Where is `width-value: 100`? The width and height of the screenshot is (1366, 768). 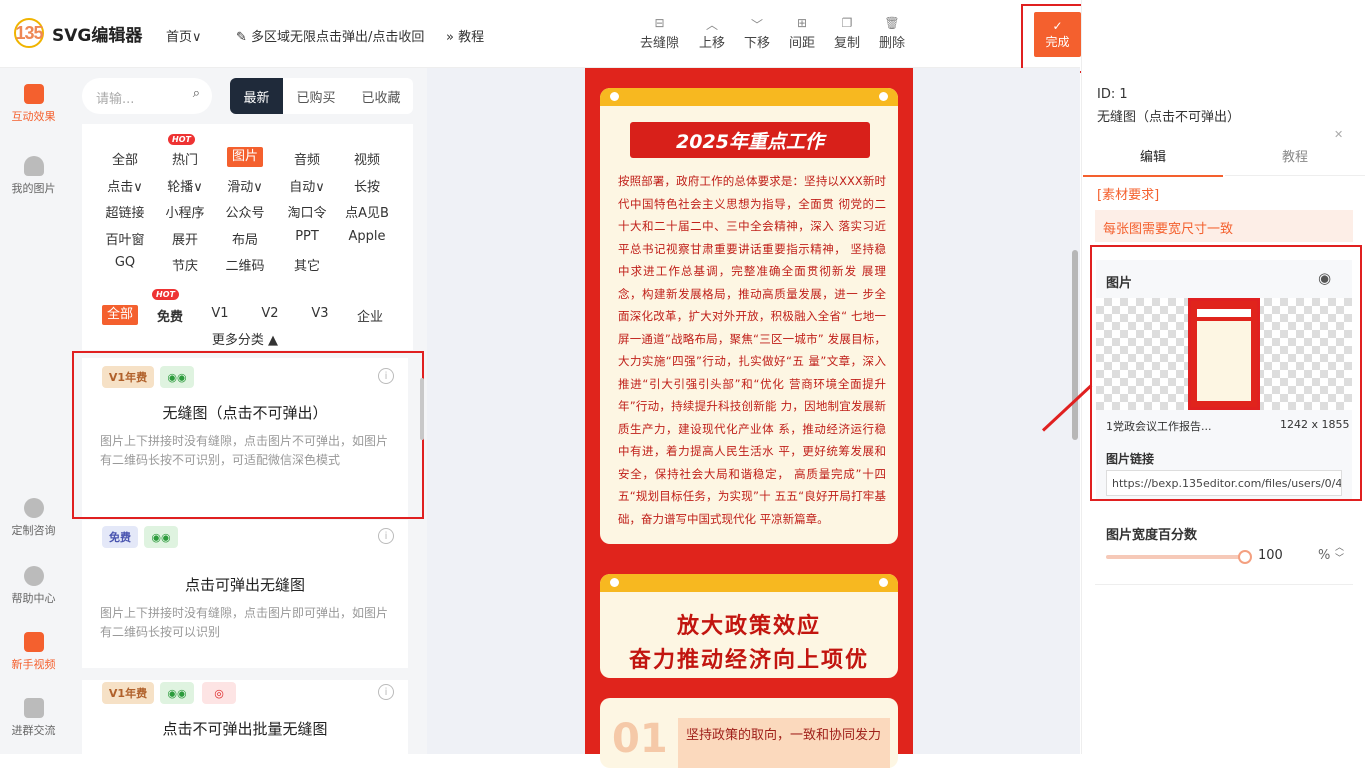 width-value: 100 is located at coordinates (1270, 555).